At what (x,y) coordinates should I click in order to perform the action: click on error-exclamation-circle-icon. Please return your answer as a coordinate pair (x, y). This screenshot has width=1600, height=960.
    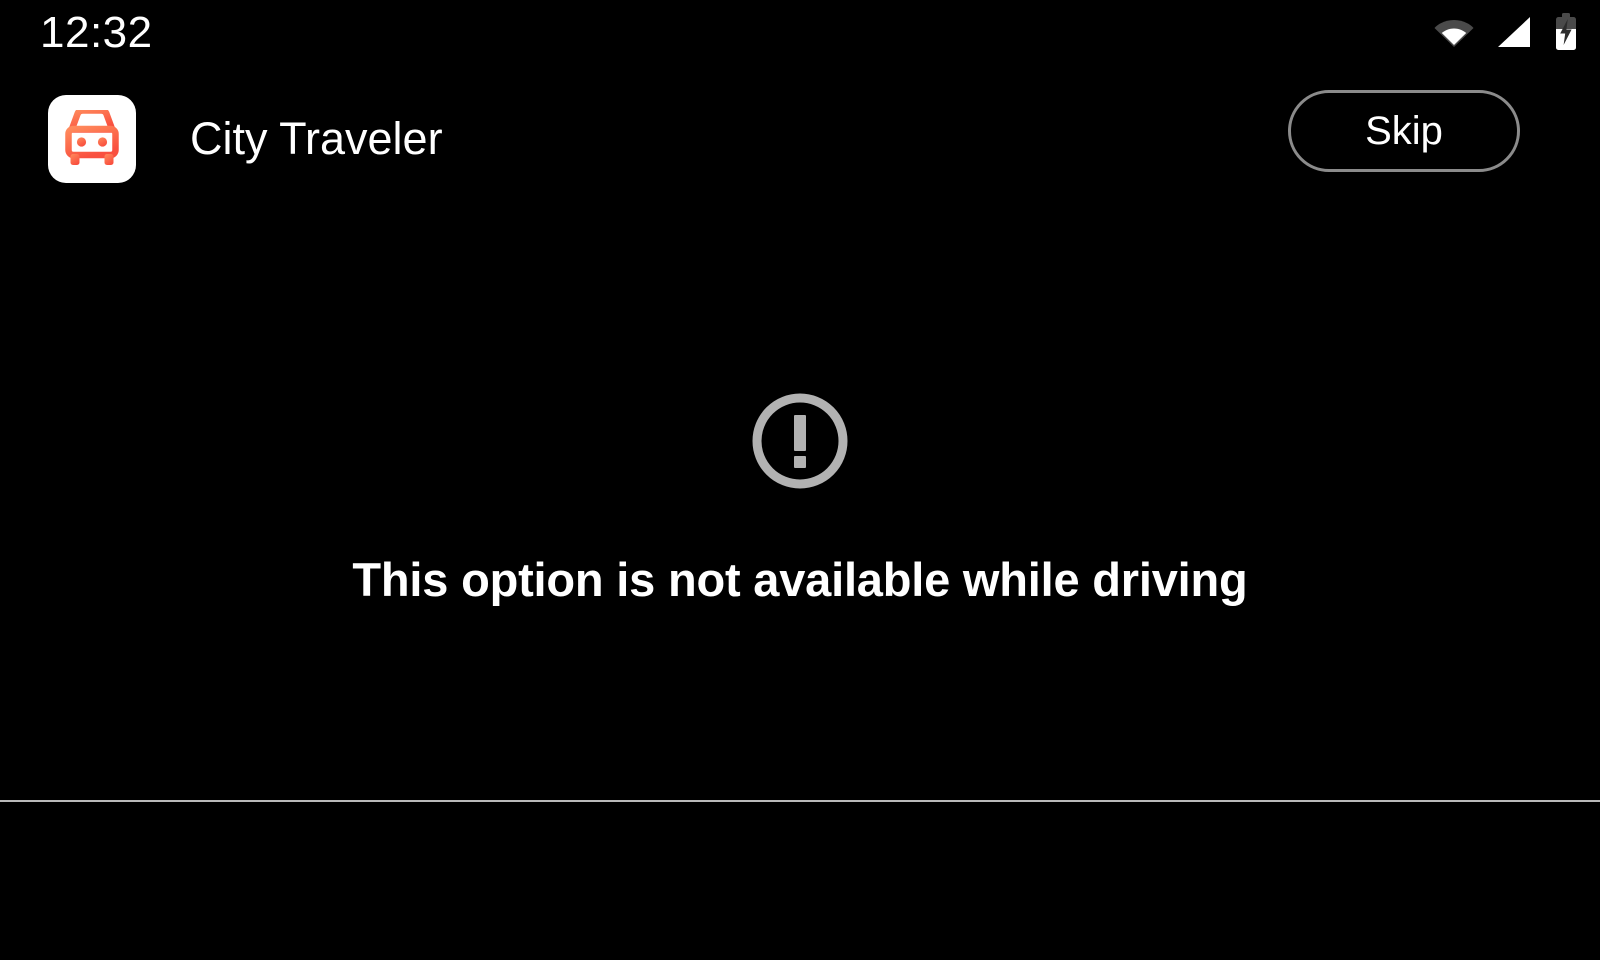
    Looking at the image, I should click on (800, 441).